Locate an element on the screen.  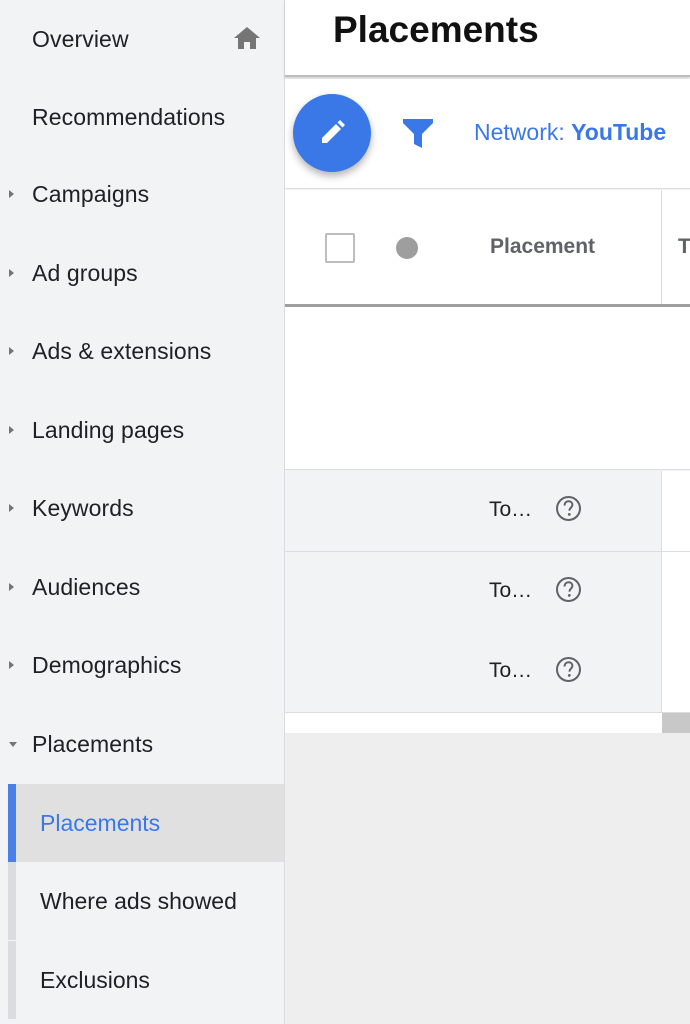
sidebar-item-placements: Placements is located at coordinates (142, 744).